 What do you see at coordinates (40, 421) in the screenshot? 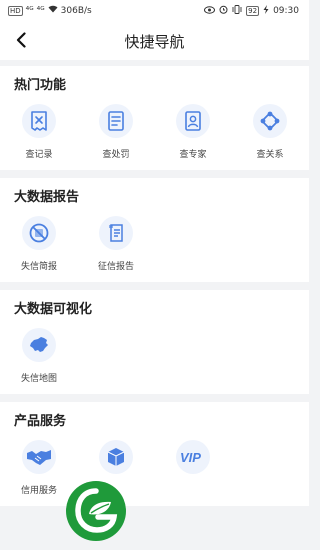
I see `section-title: 产品服务` at bounding box center [40, 421].